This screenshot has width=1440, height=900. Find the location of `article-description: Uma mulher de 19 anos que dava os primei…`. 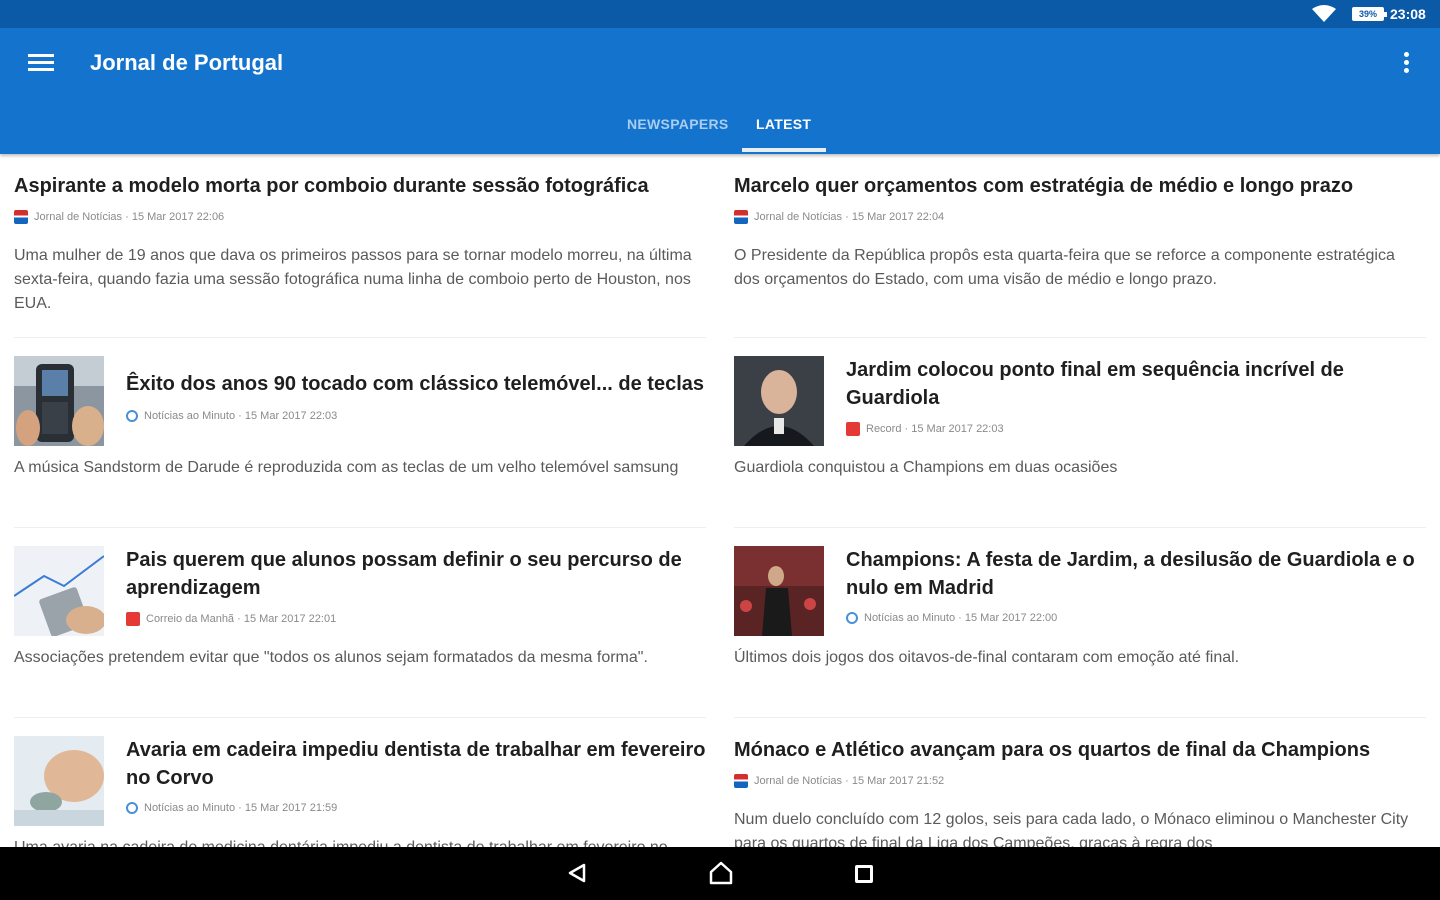

article-description: Uma mulher de 19 anos que dava os primei… is located at coordinates (353, 279).